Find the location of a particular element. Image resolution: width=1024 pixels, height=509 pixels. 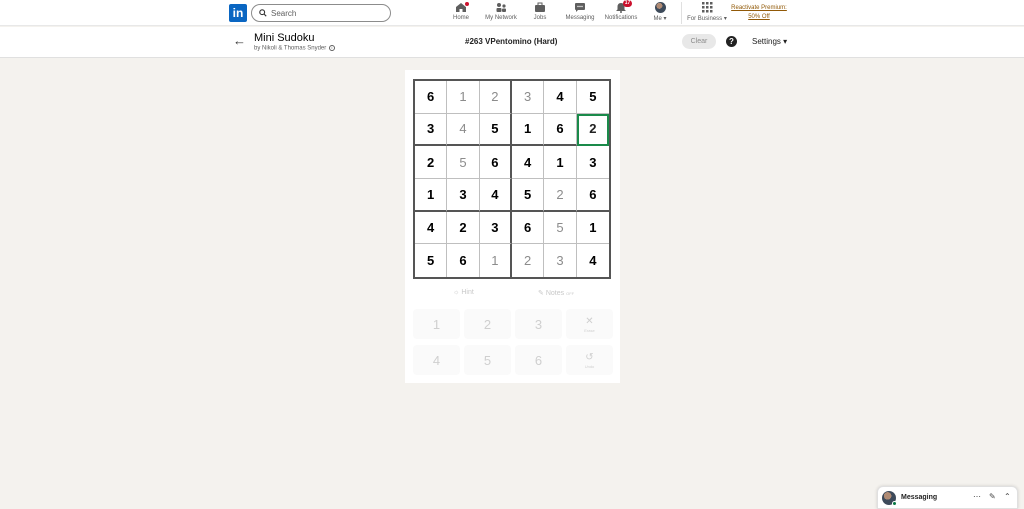

briefcase-icon is located at coordinates (540, 7).